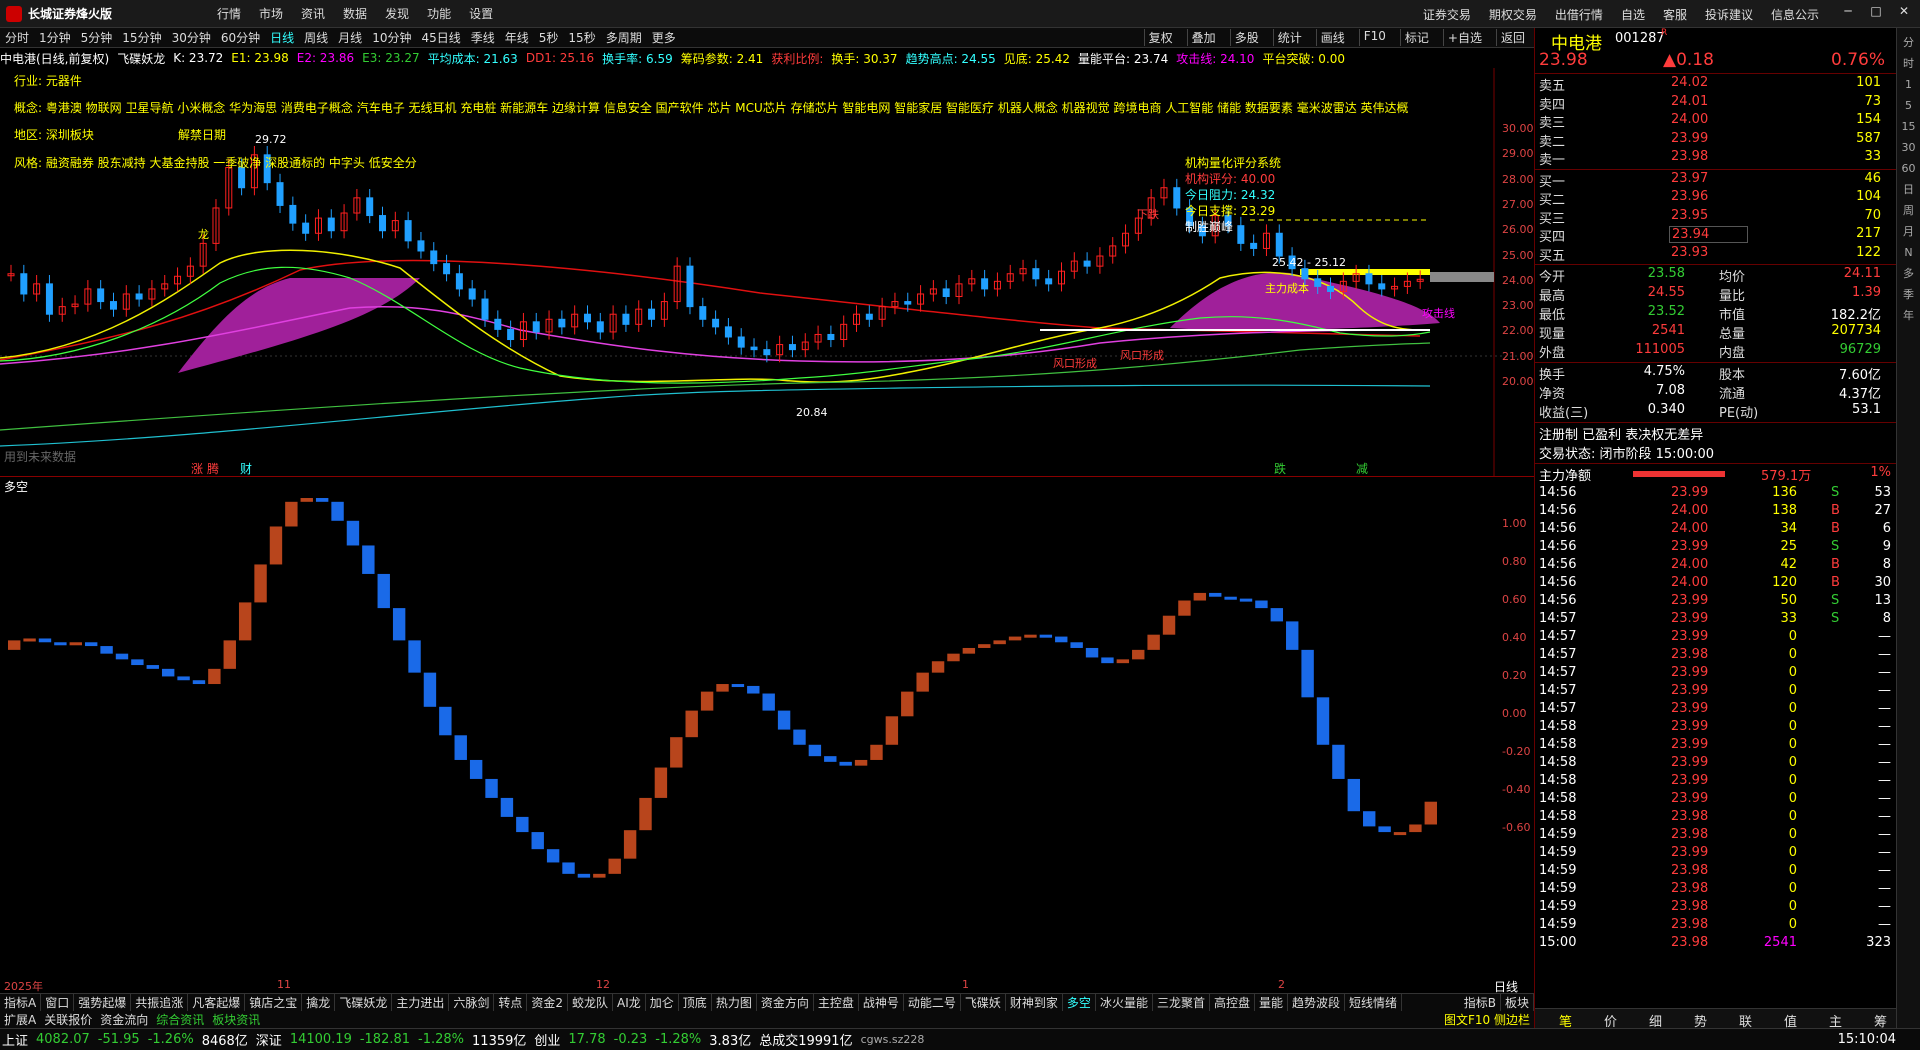  What do you see at coordinates (1795, 14) in the screenshot?
I see `top-link-6: 信息公示` at bounding box center [1795, 14].